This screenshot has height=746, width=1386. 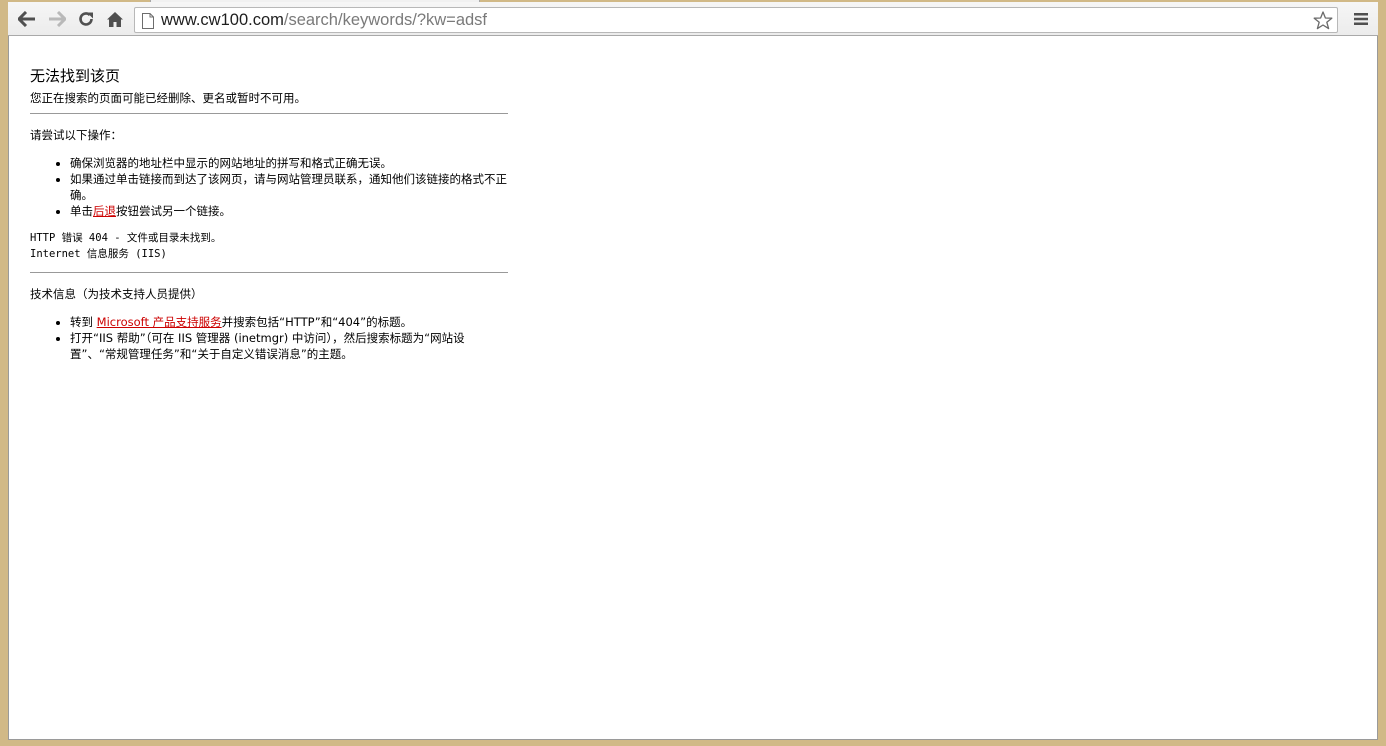 I want to click on forward-button, so click(x=57, y=19).